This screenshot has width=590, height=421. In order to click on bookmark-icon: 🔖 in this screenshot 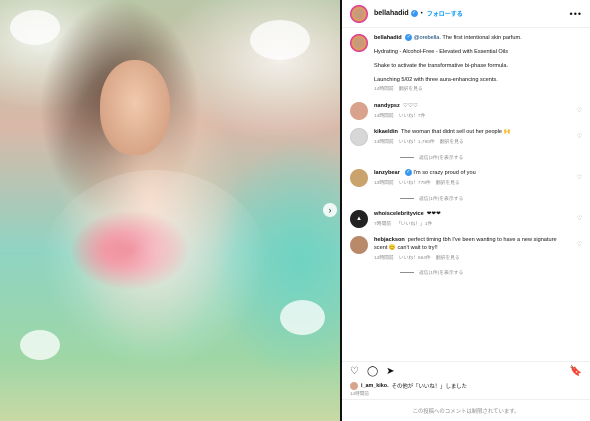, I will do `click(576, 371)`.